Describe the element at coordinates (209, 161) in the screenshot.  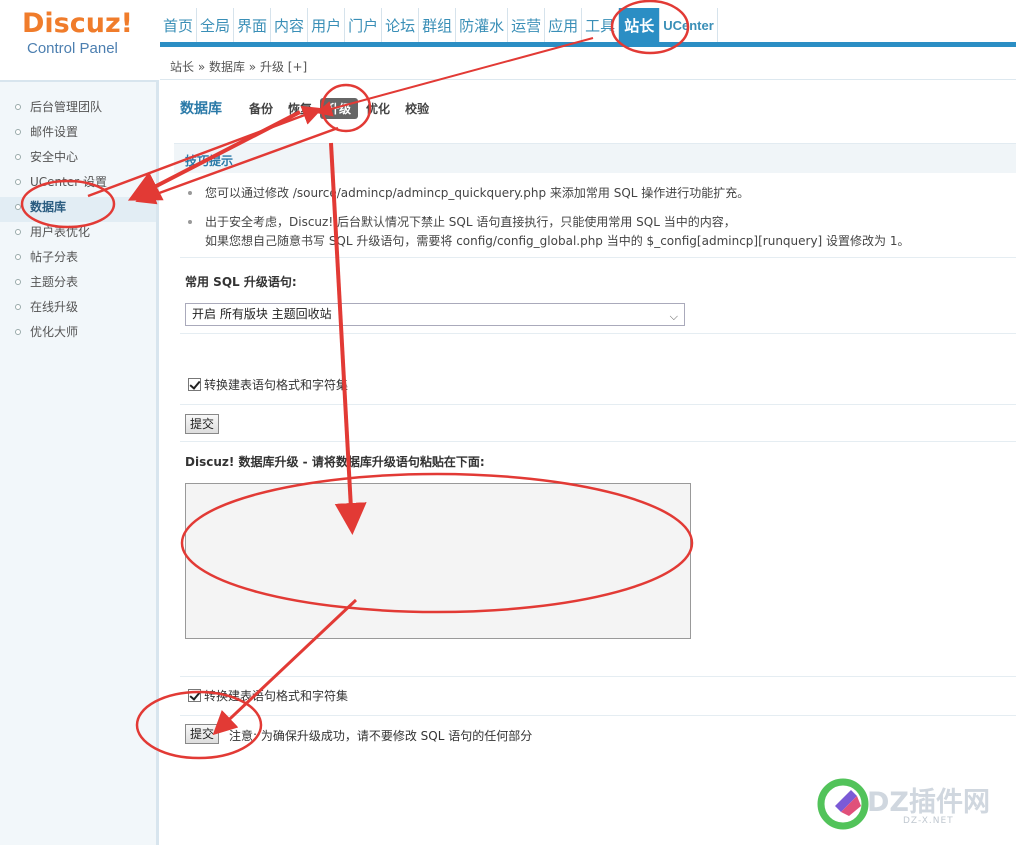
I see `tips-title: 技巧提示` at that location.